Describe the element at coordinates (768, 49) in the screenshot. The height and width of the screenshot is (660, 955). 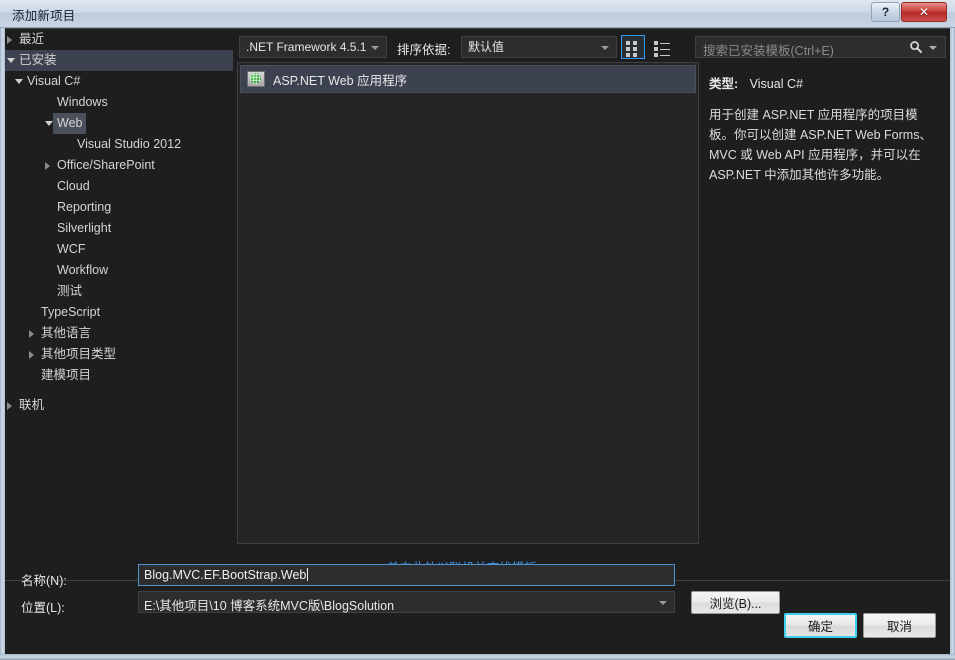
I see `search-input: 搜索已安装模板(Ctrl+E)` at that location.